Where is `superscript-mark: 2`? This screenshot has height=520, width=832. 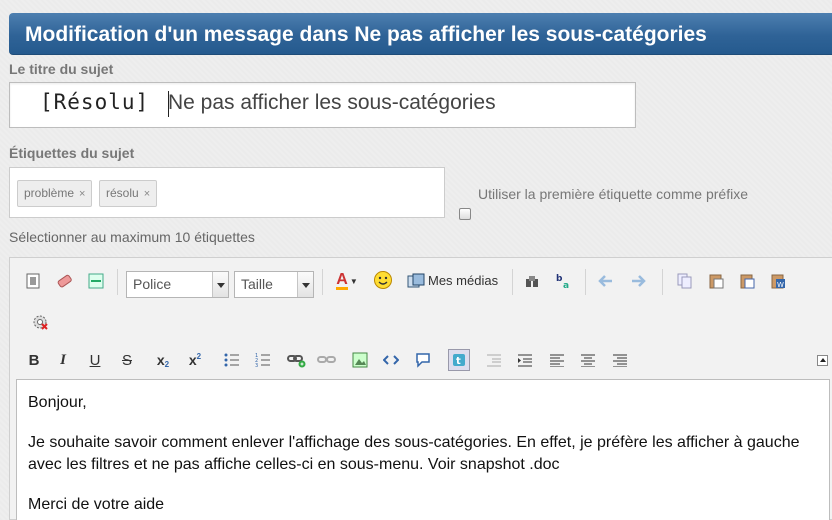 superscript-mark: 2 is located at coordinates (199, 356).